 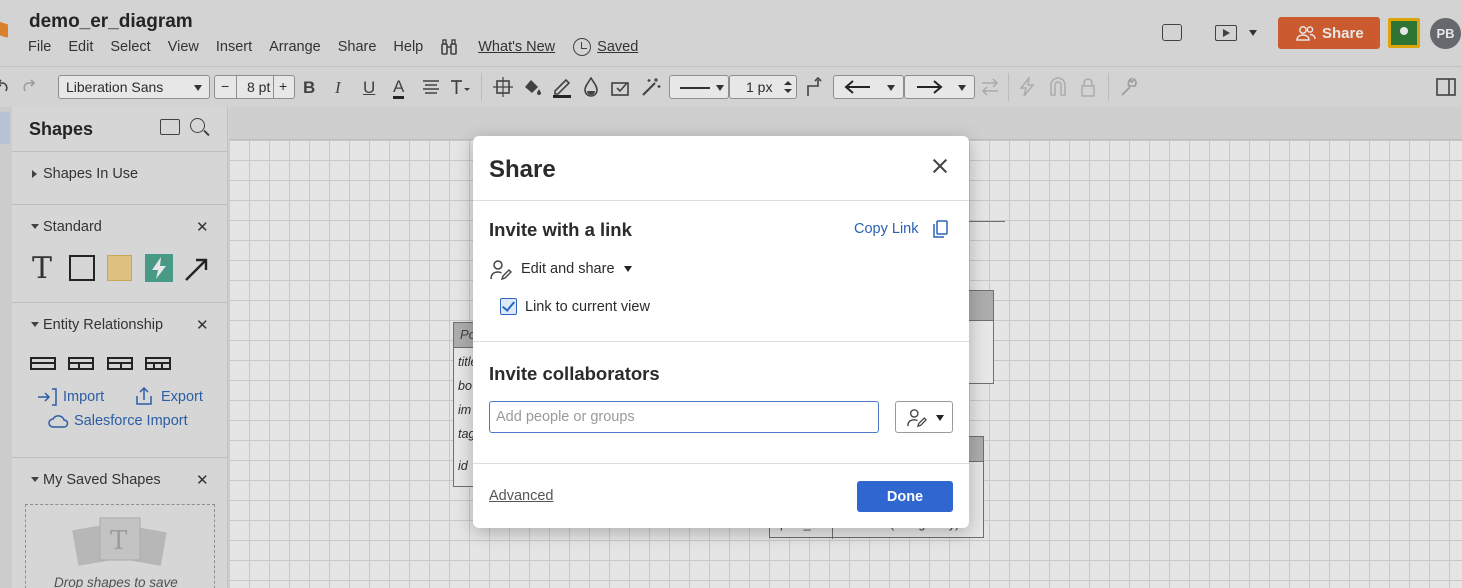 I want to click on link-current-view-checkbox, so click(x=508, y=306).